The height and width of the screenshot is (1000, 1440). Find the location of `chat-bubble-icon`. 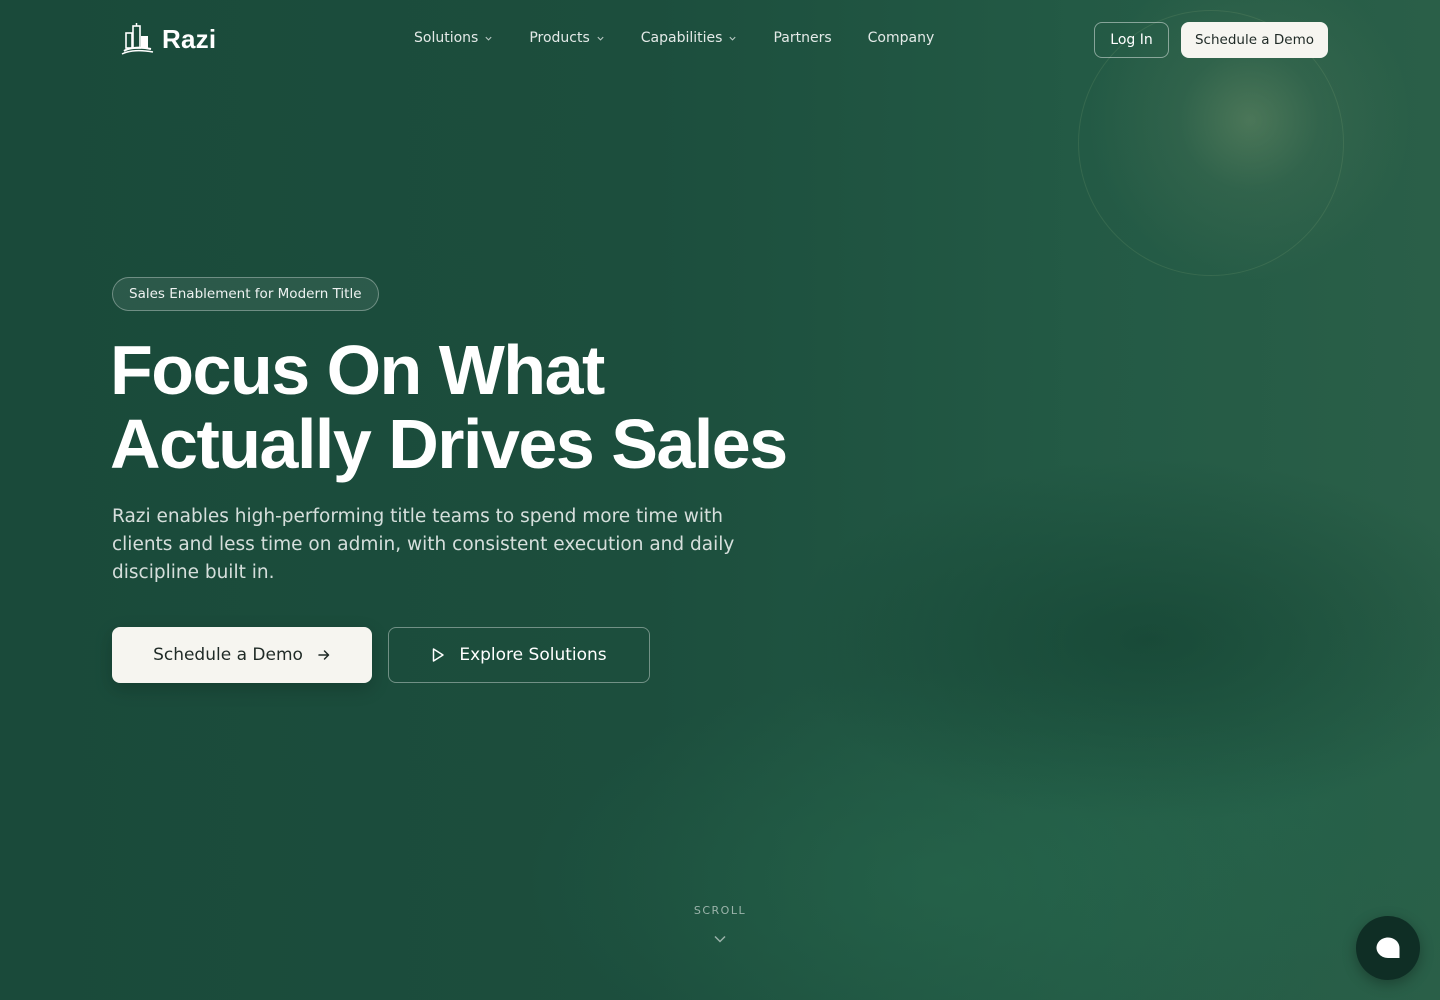

chat-bubble-icon is located at coordinates (1388, 947).